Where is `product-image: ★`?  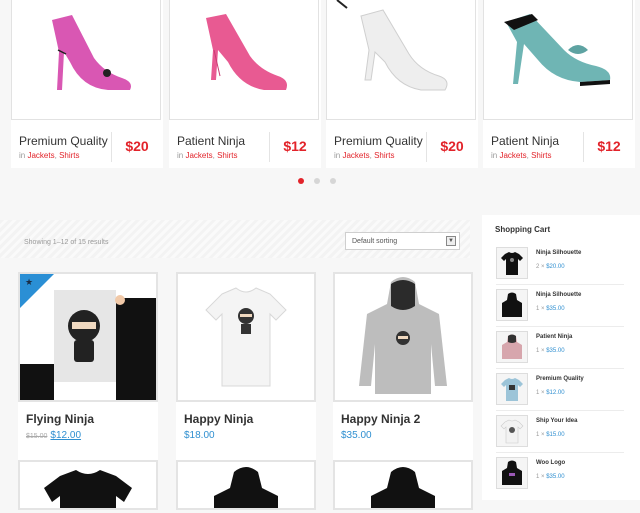 product-image: ★ is located at coordinates (88, 337).